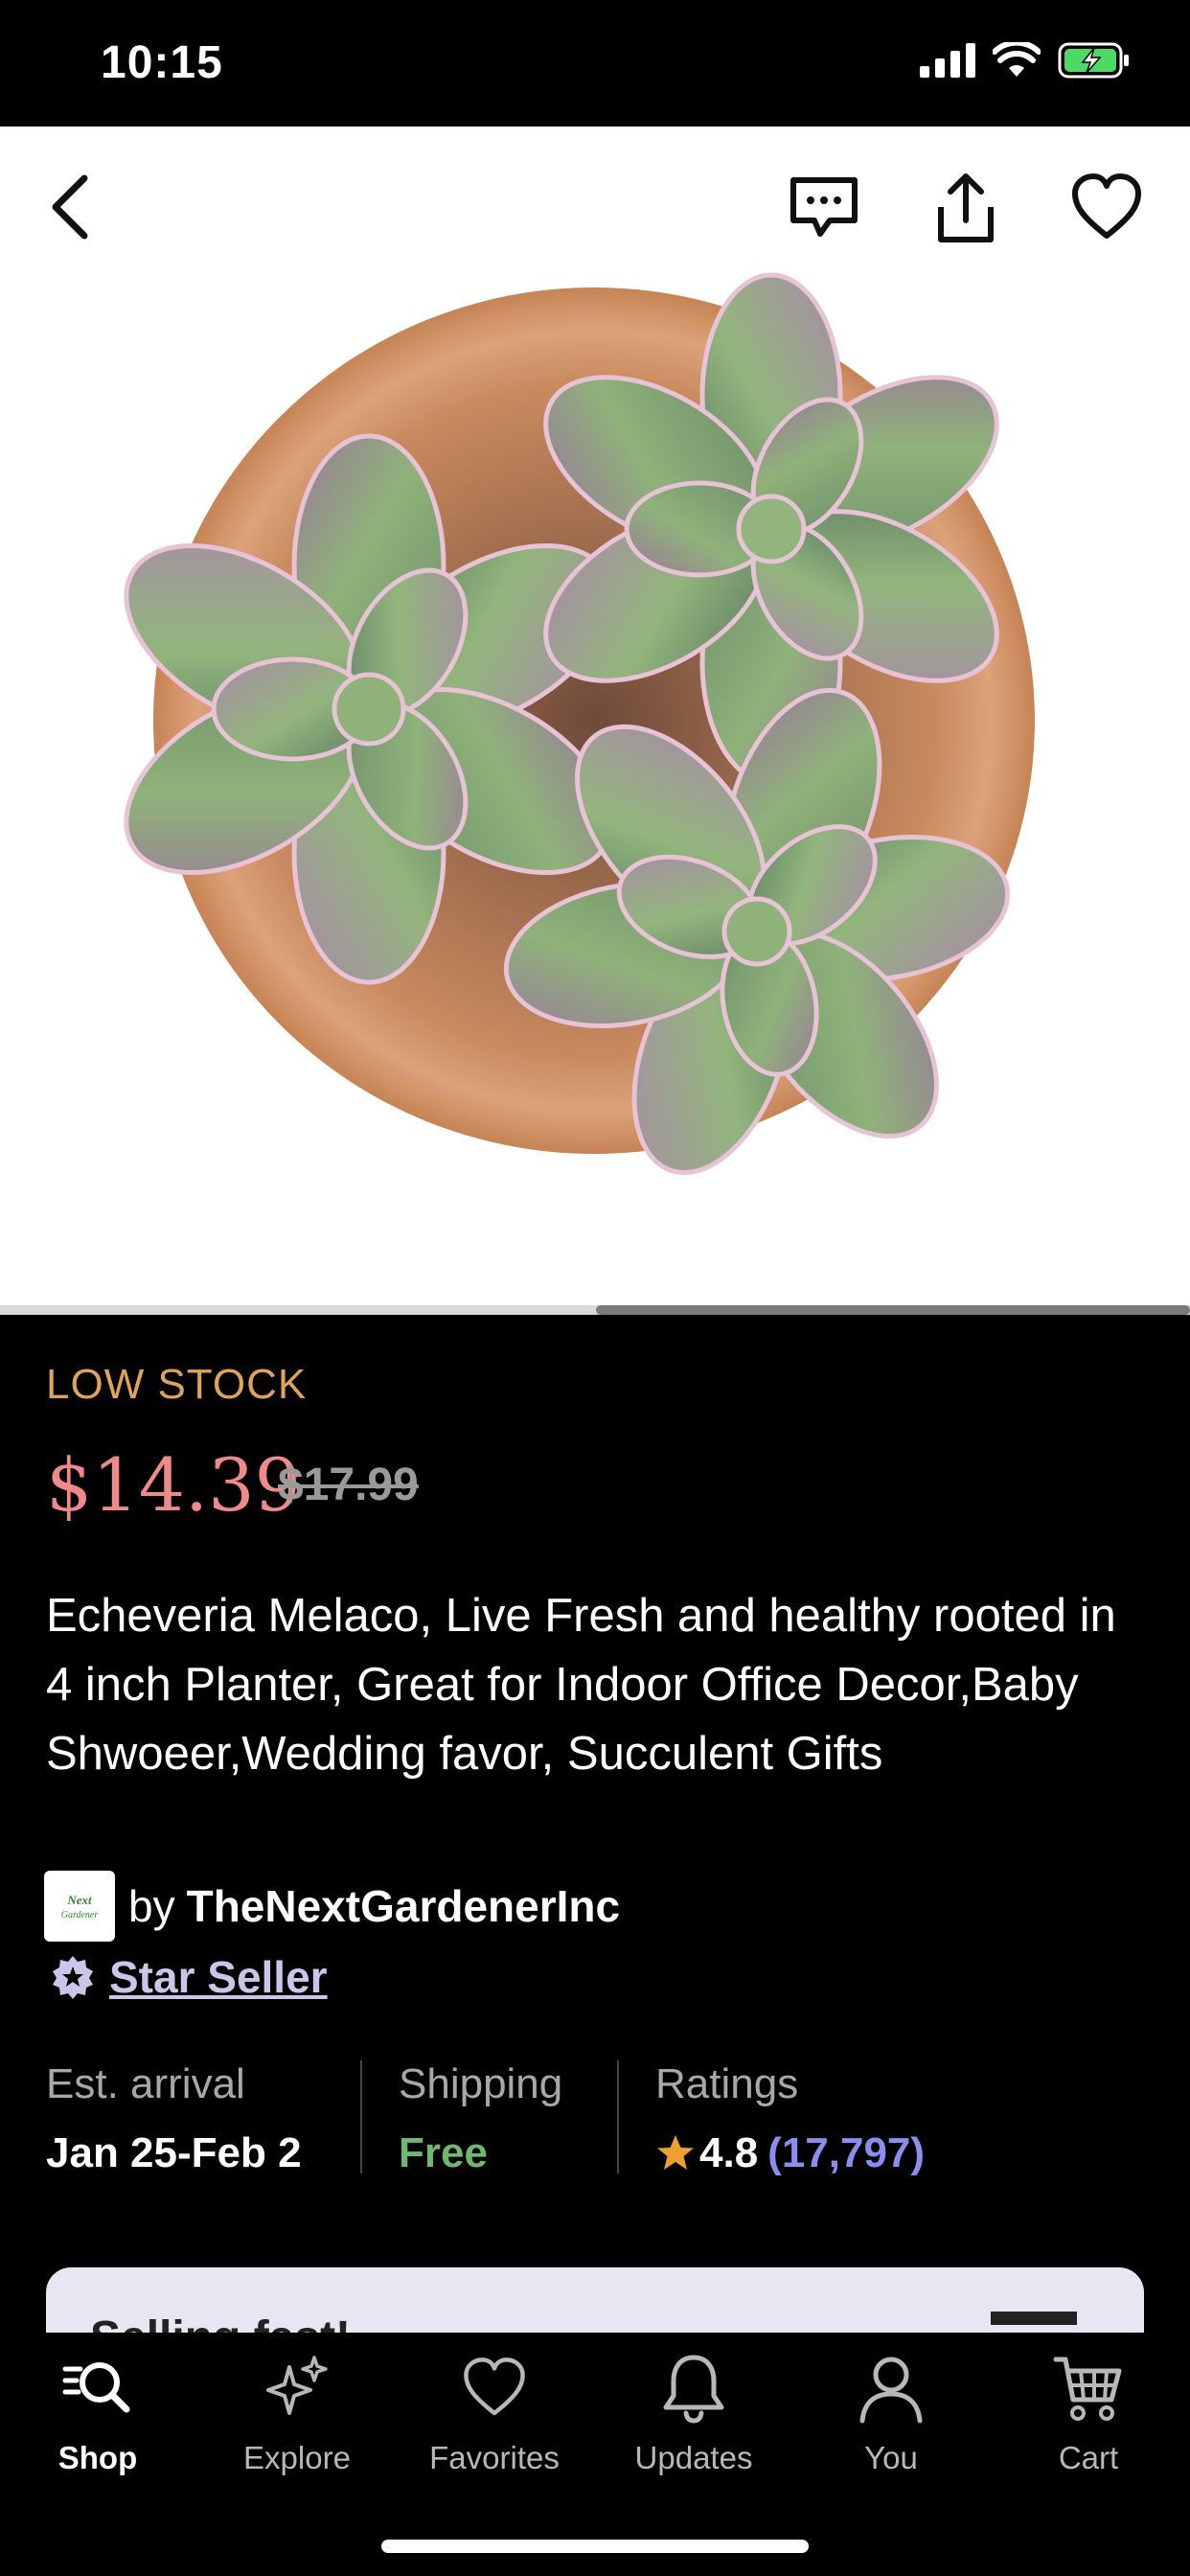 Image resolution: width=1190 pixels, height=2576 pixels. What do you see at coordinates (1094, 60) in the screenshot?
I see `battery-charging-icon` at bounding box center [1094, 60].